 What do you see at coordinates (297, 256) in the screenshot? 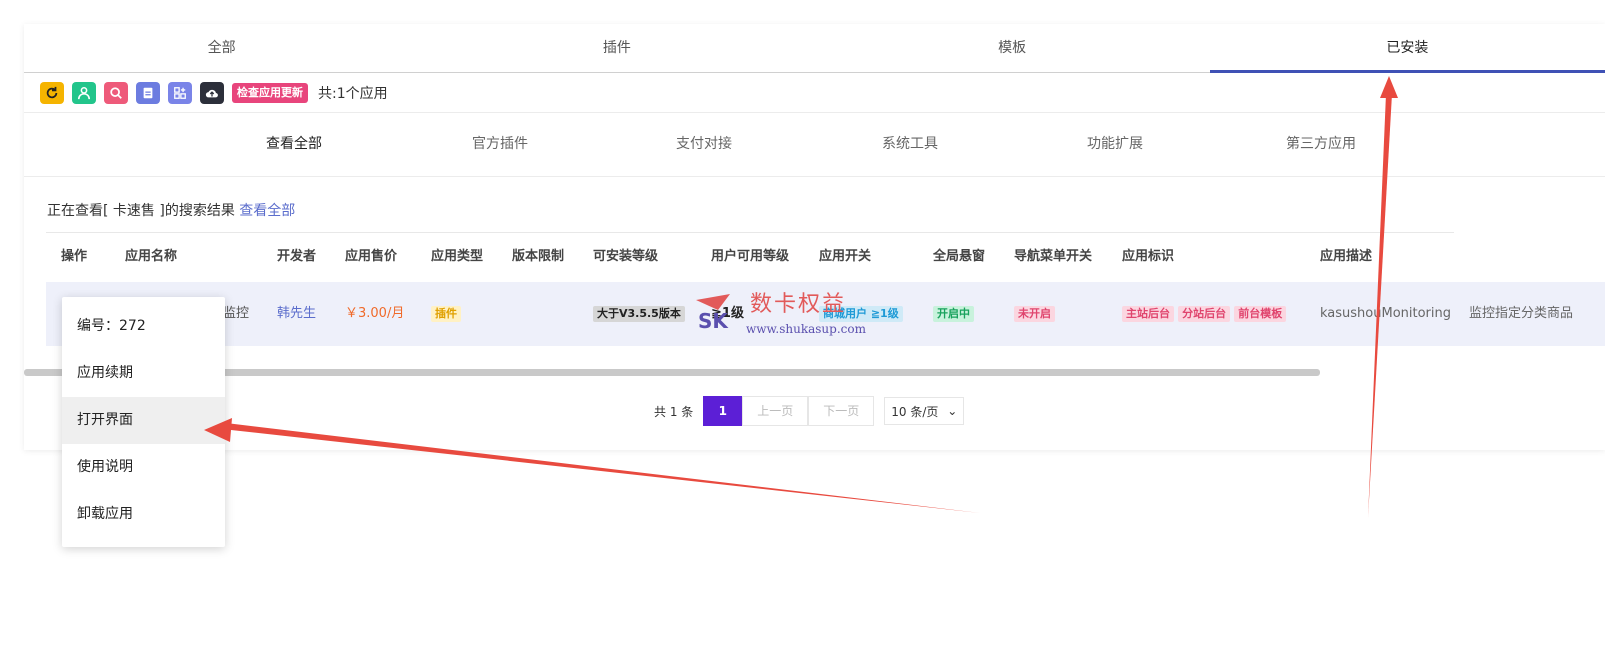
I see `th-developer: 开发者` at bounding box center [297, 256].